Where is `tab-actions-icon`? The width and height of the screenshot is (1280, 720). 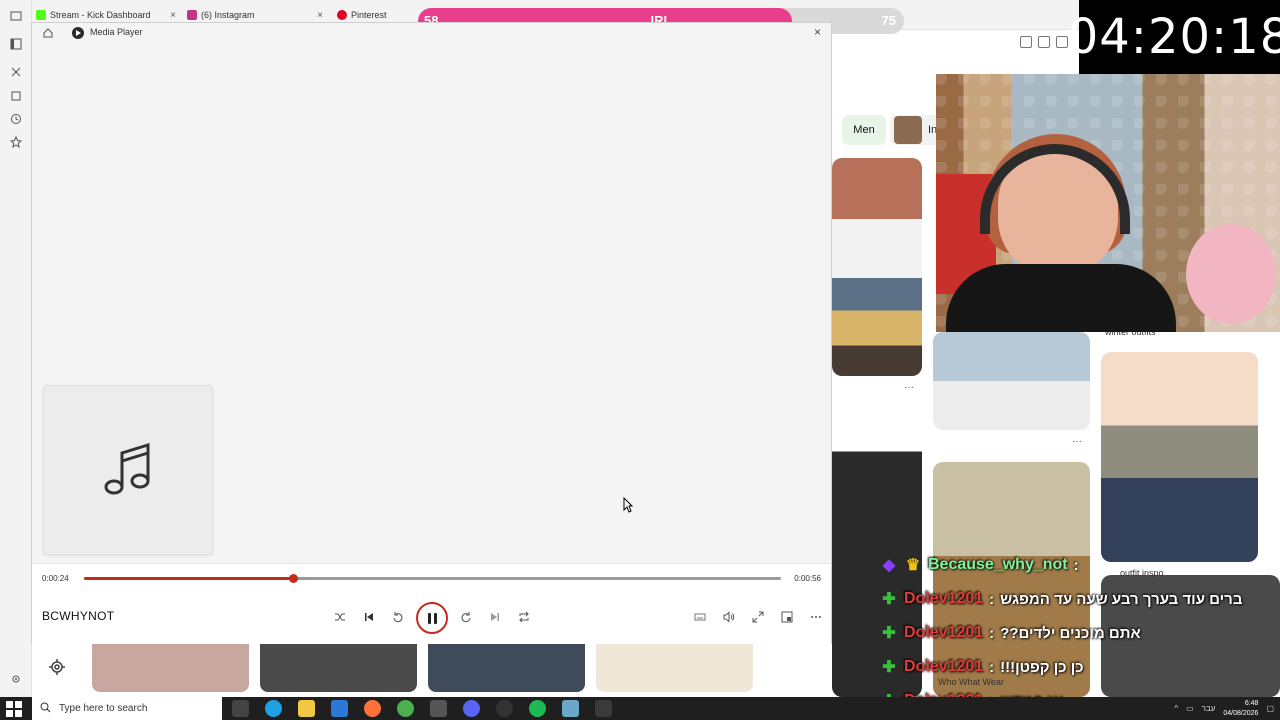 tab-actions-icon is located at coordinates (16, 16).